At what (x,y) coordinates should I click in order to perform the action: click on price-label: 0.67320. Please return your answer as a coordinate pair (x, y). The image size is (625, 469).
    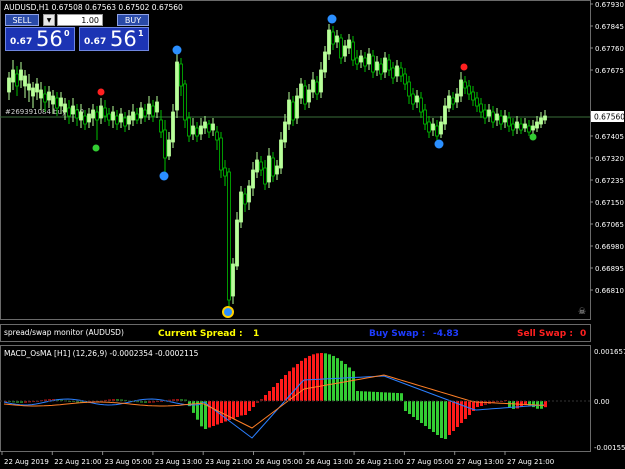
    Looking at the image, I should click on (609, 159).